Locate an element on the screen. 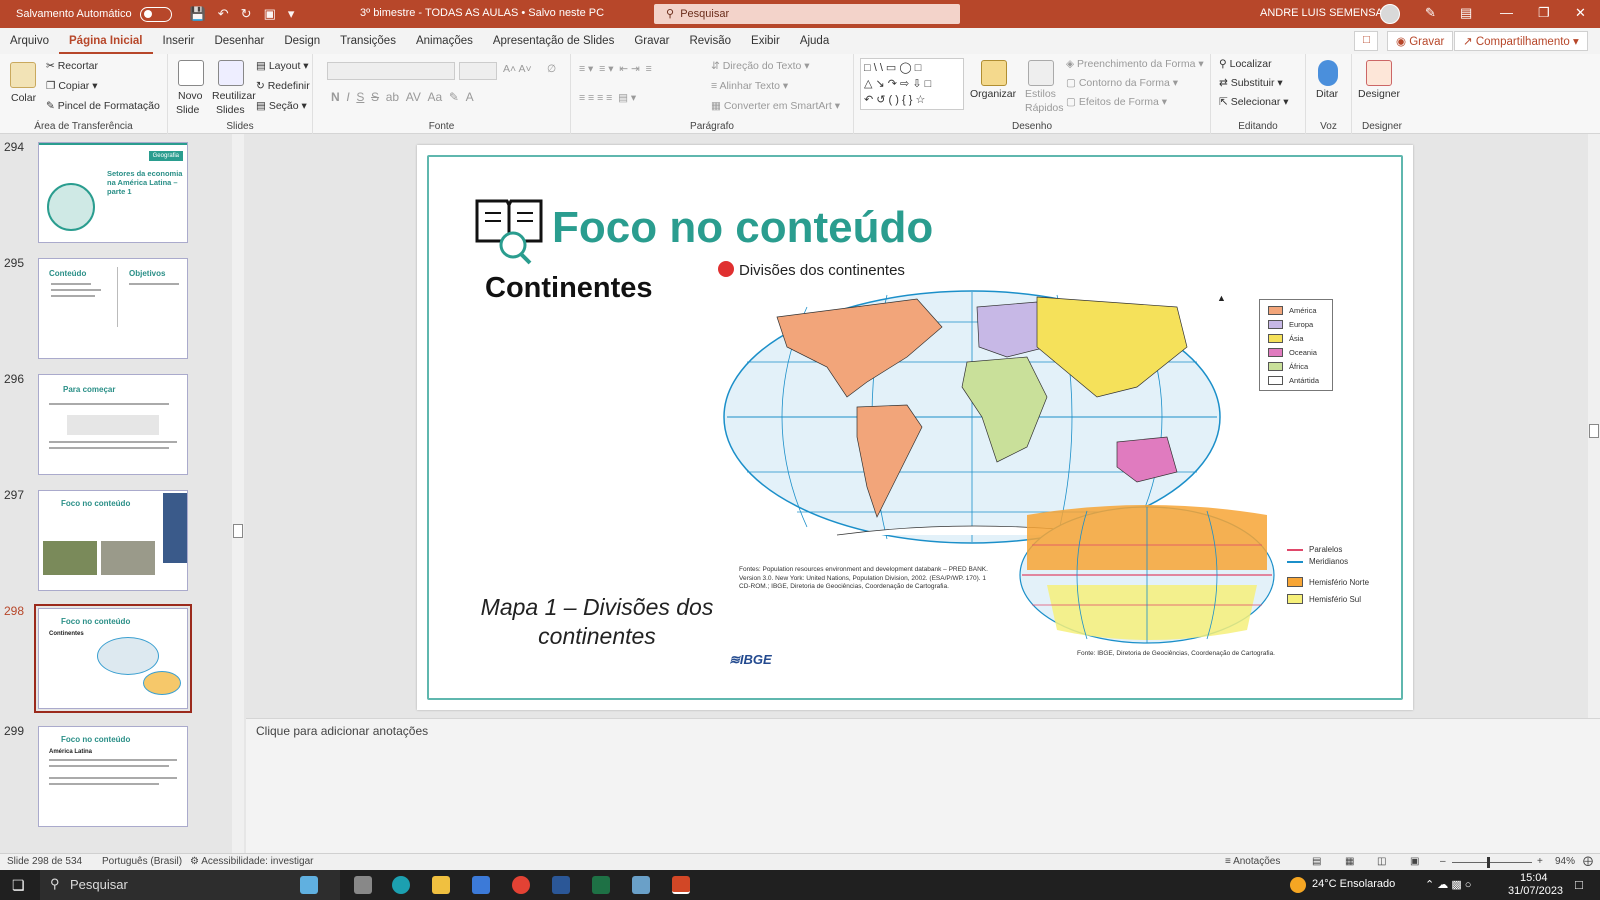  new-slide-button: Novo is located at coordinates (190, 96).